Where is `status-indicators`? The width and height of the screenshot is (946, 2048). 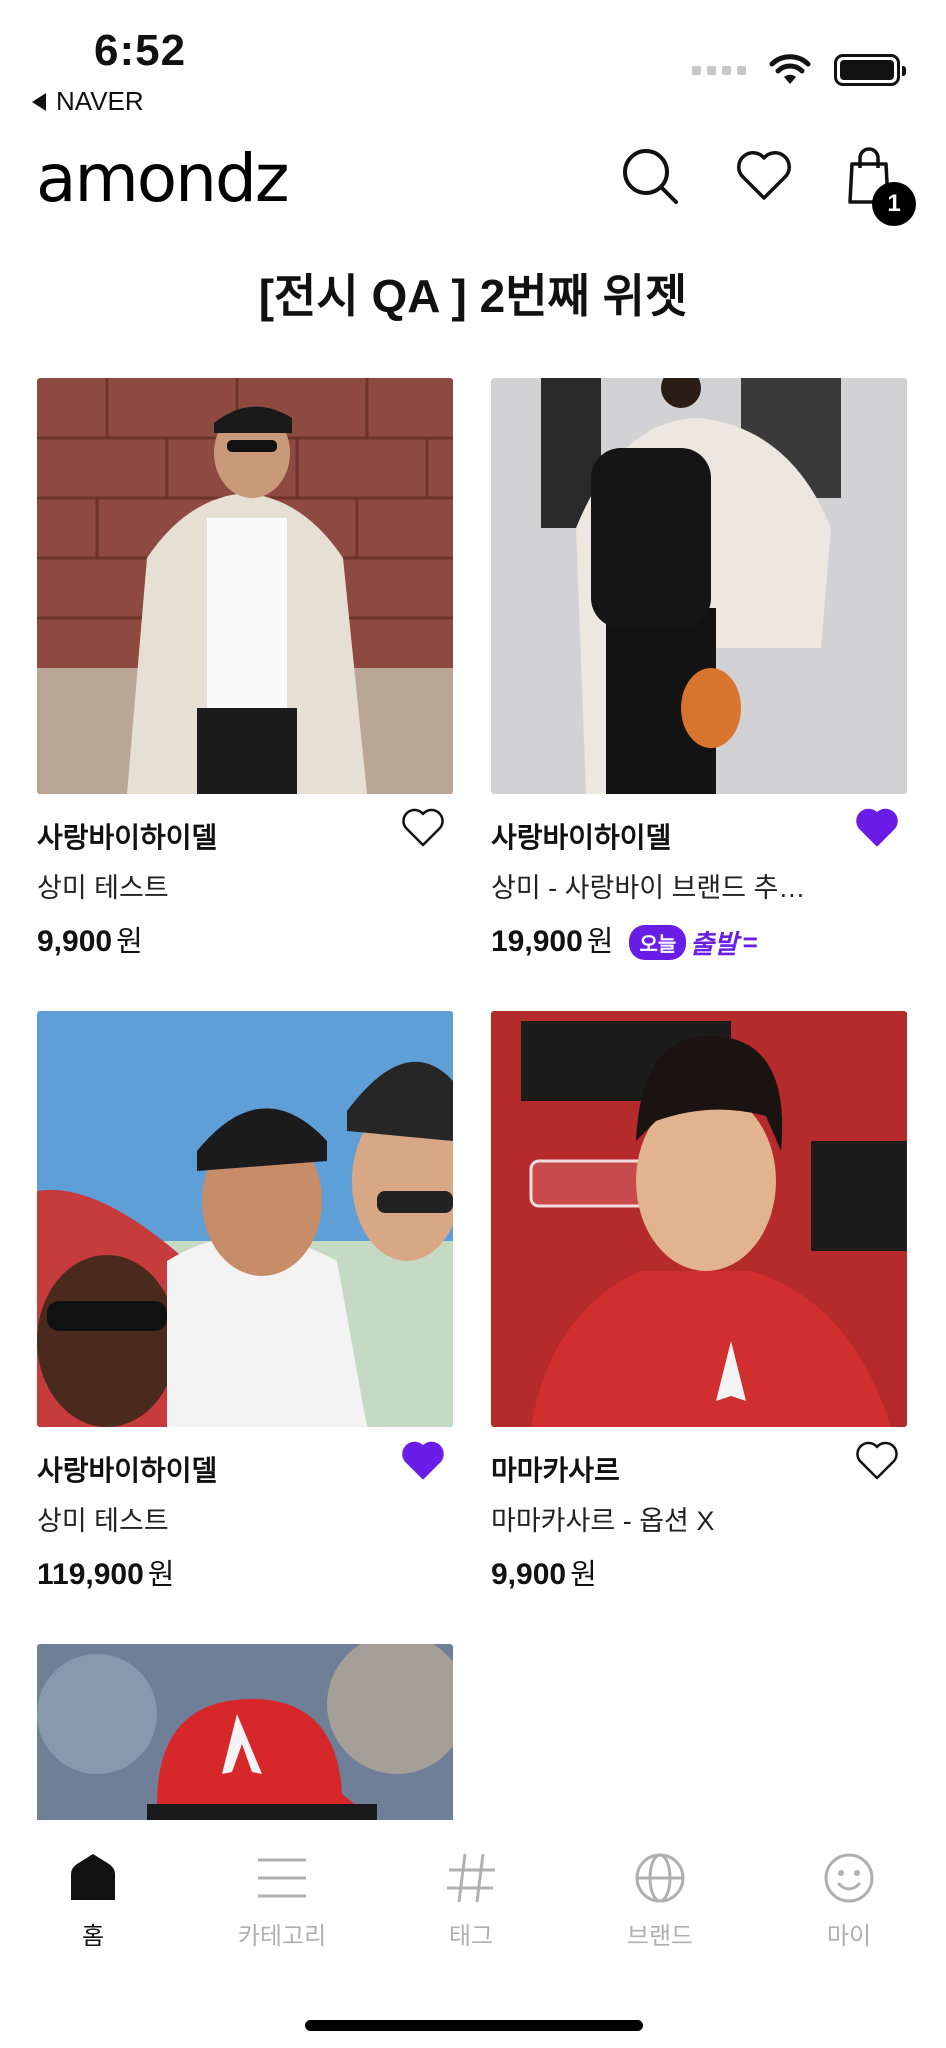 status-indicators is located at coordinates (799, 70).